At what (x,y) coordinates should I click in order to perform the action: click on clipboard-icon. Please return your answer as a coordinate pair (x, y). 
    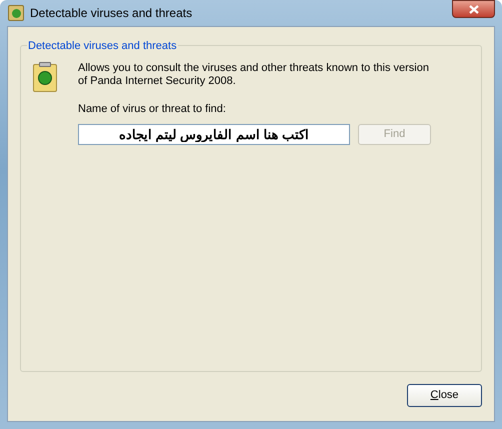
    Looking at the image, I should click on (45, 78).